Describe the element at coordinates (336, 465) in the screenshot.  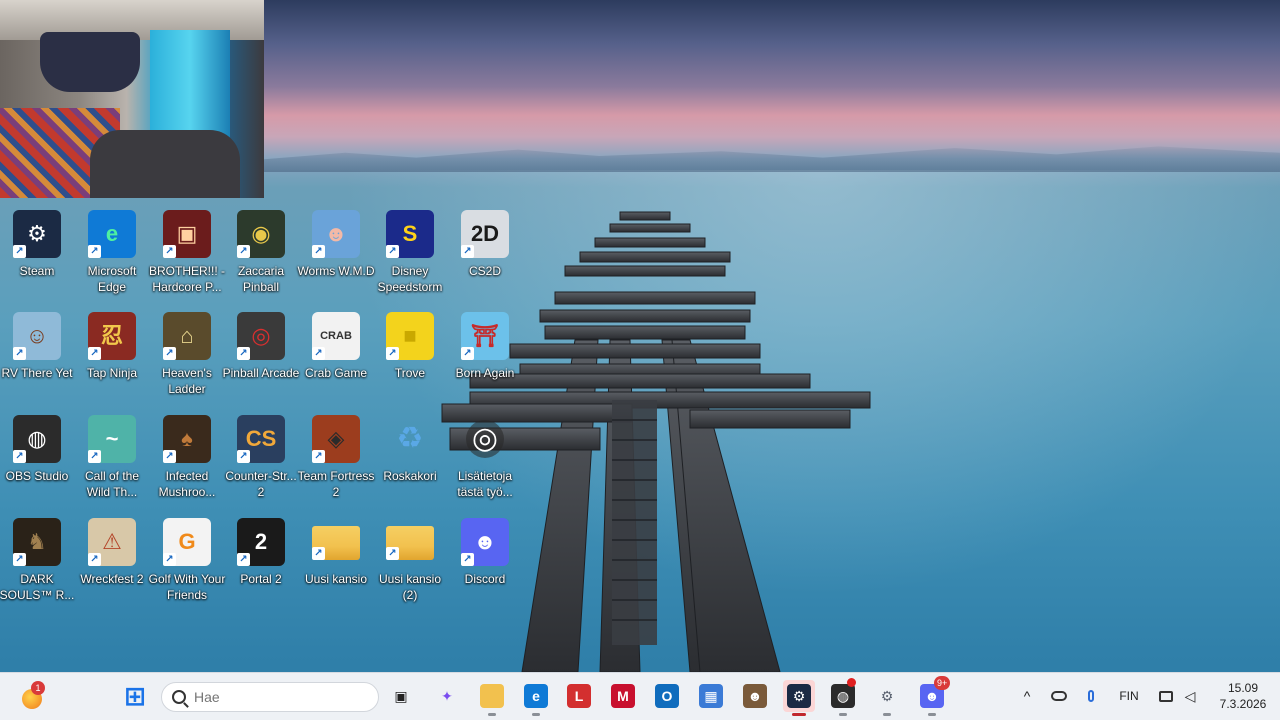
I see `desktop-icon: ◈ ↗ Team Fortress 2` at that location.